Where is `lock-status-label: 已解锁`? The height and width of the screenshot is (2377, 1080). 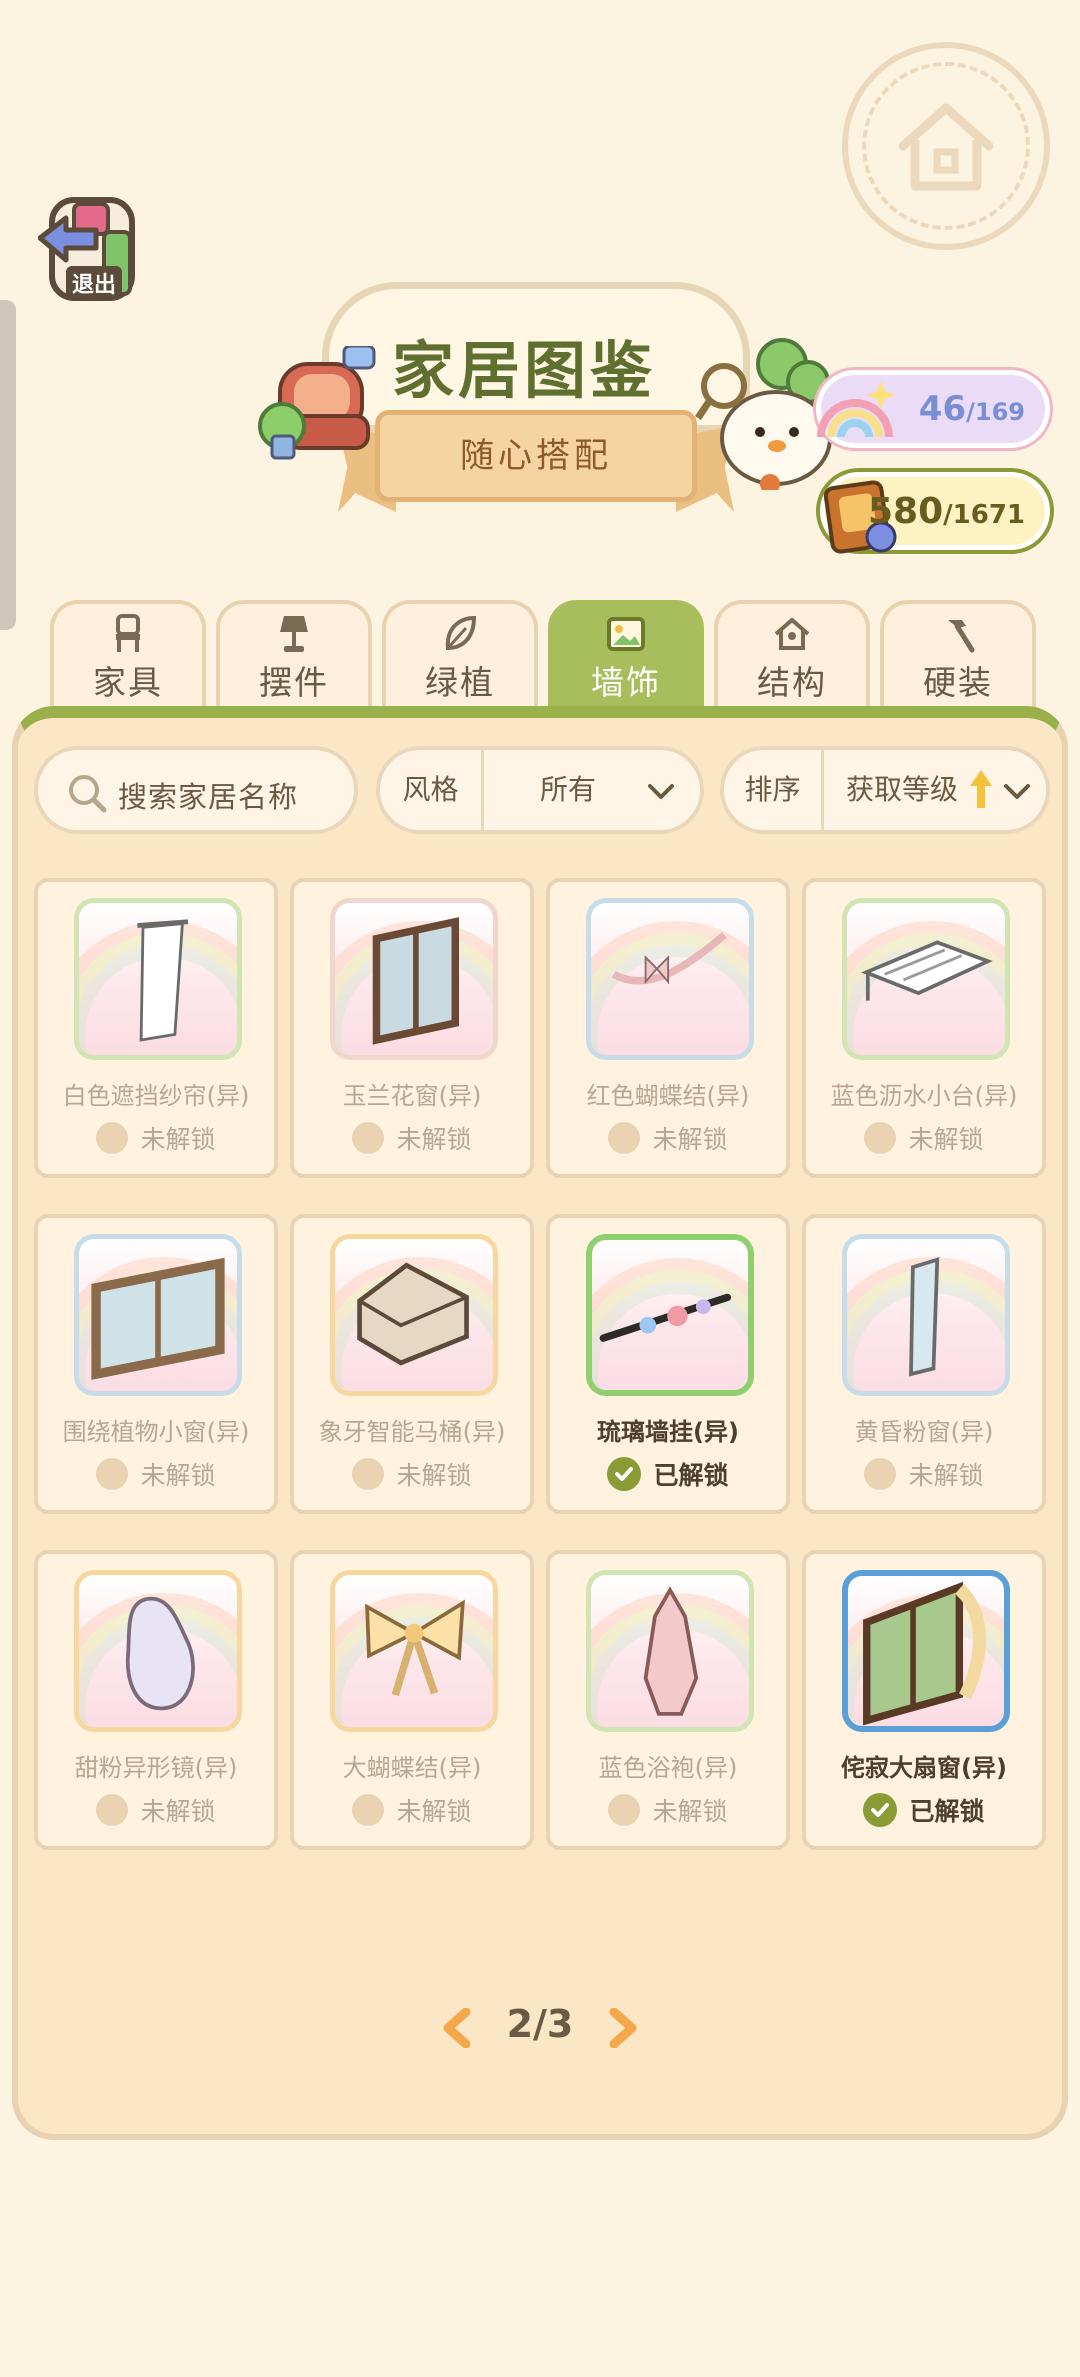 lock-status-label: 已解锁 is located at coordinates (691, 1475).